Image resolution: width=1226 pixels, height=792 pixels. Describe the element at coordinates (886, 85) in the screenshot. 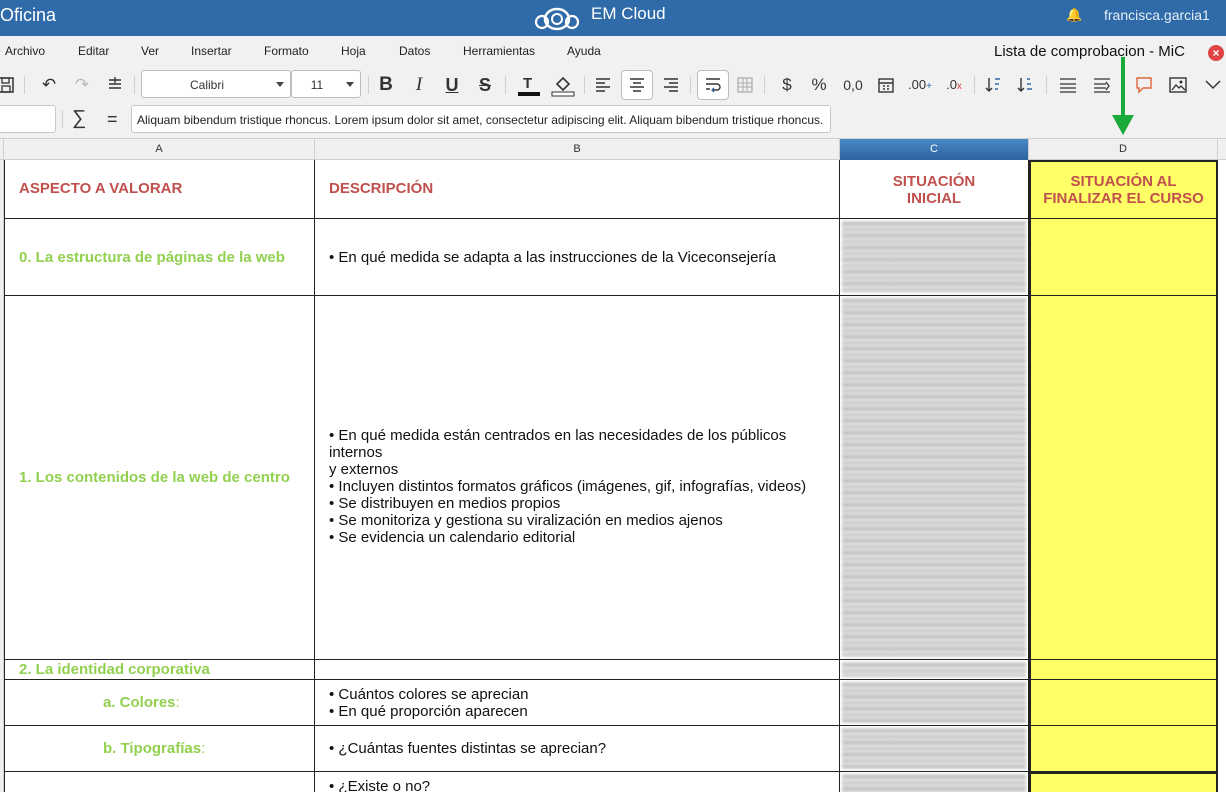

I see `calendar-icon` at that location.